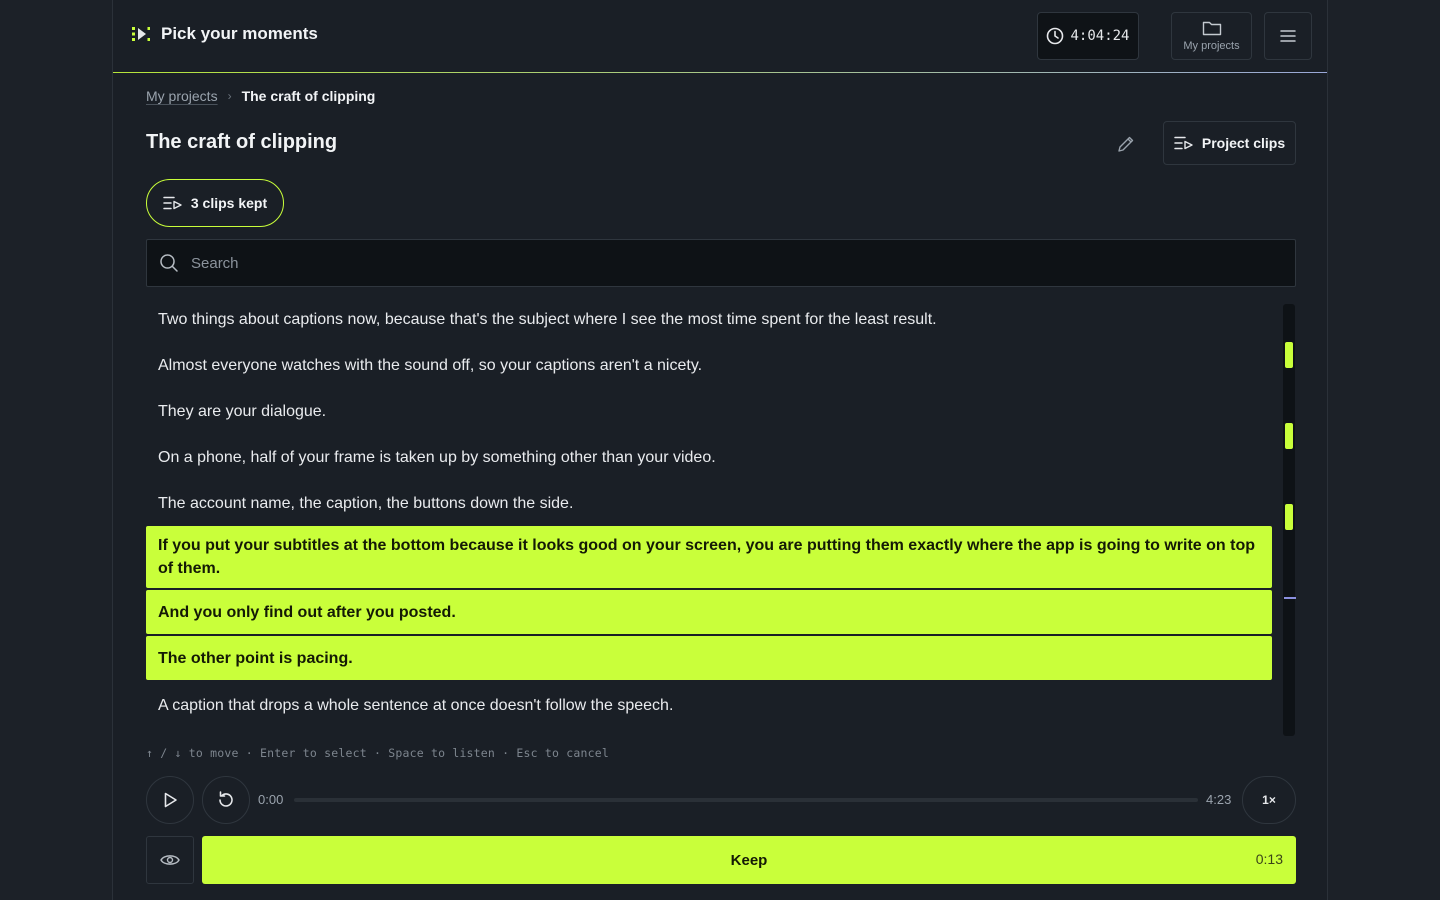 The height and width of the screenshot is (900, 1440). I want to click on replay-button, so click(226, 800).